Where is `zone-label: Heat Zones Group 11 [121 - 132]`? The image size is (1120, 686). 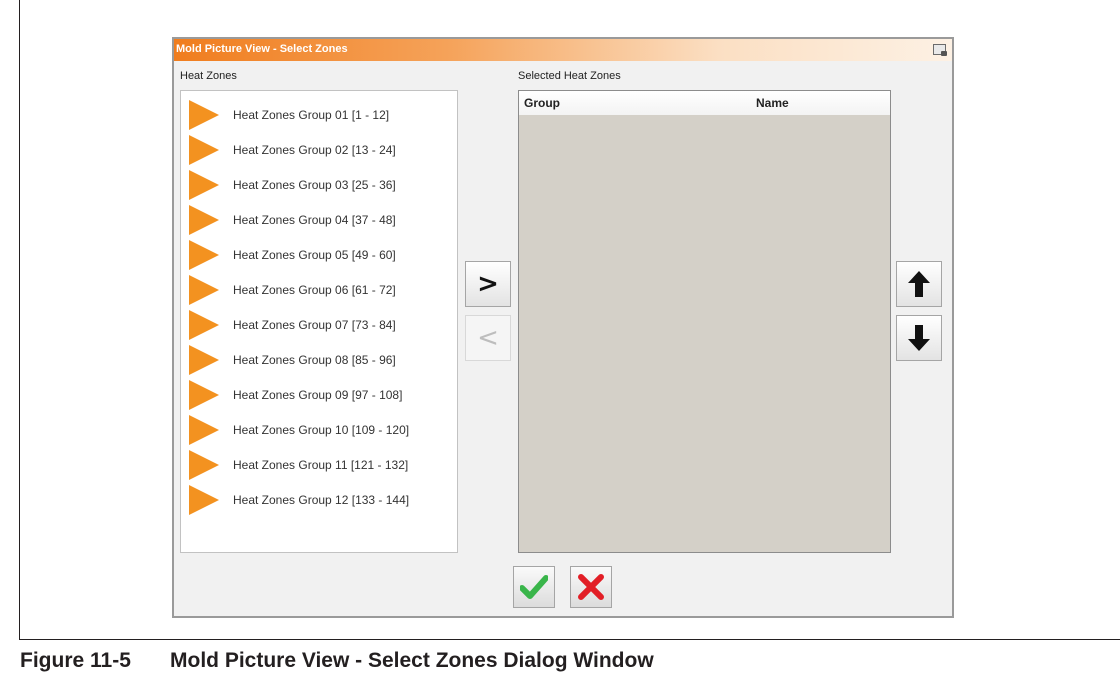 zone-label: Heat Zones Group 11 [121 - 132] is located at coordinates (321, 465).